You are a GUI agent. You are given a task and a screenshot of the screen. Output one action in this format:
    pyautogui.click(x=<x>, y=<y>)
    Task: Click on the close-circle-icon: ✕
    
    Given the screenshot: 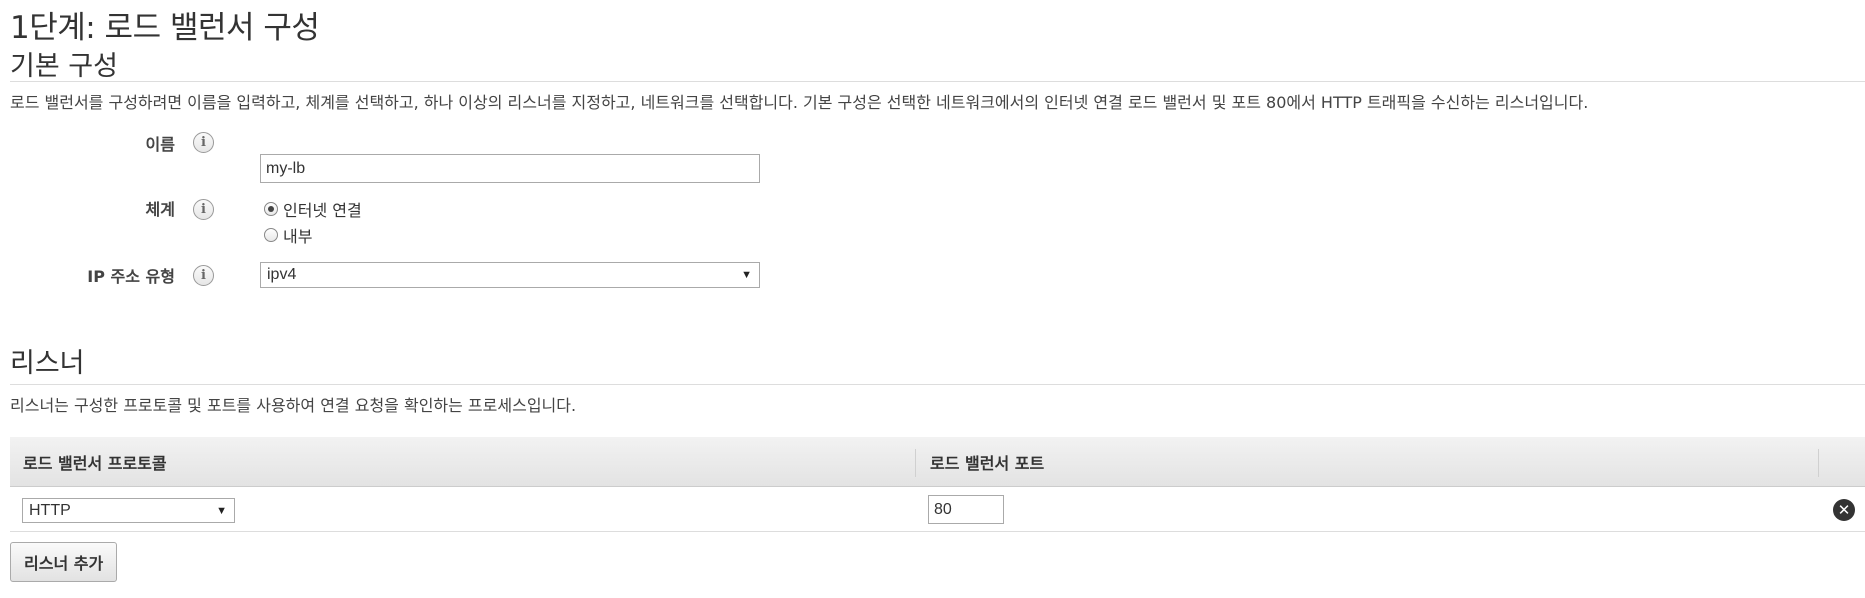 What is the action you would take?
    pyautogui.click(x=1844, y=510)
    